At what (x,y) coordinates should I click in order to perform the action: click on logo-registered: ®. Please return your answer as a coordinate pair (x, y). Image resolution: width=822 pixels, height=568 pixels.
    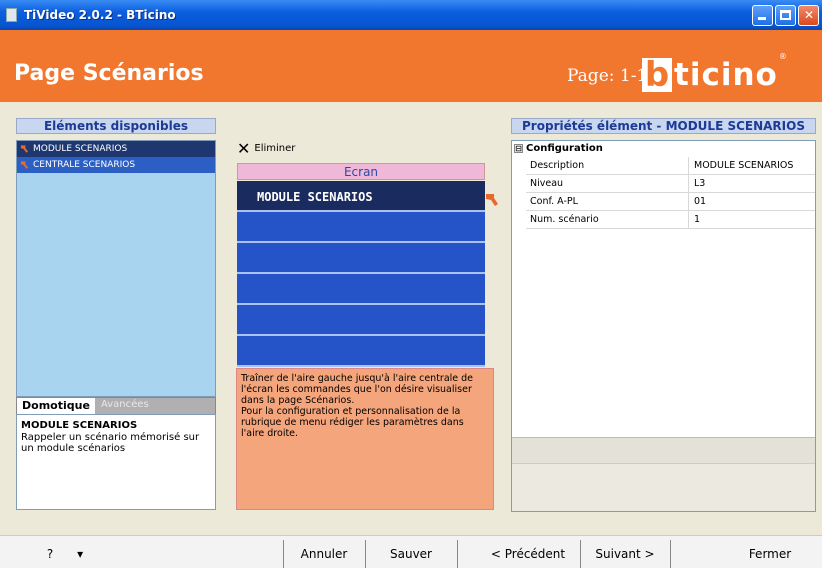
    Looking at the image, I should click on (782, 56).